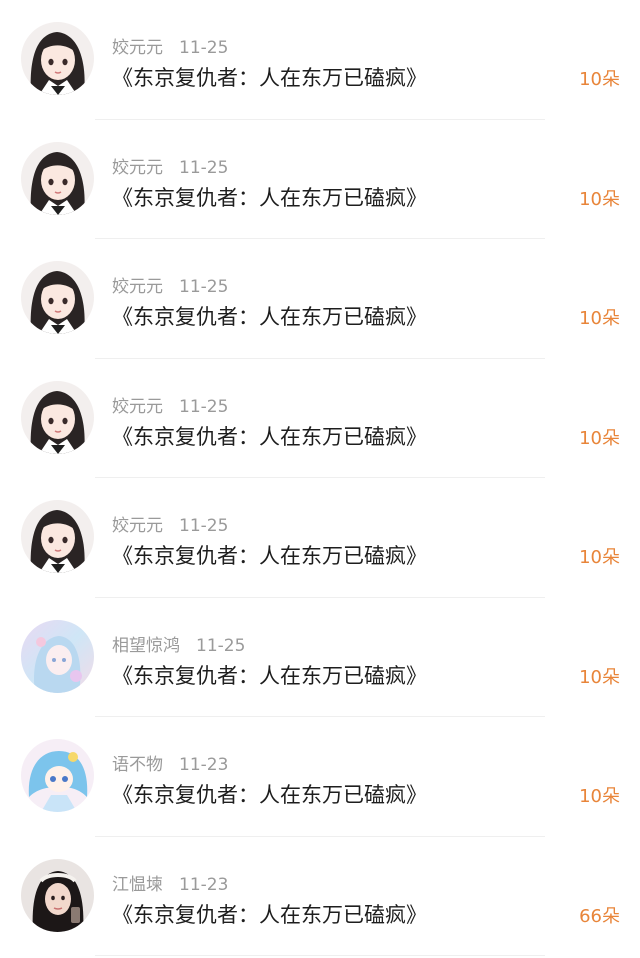  Describe the element at coordinates (146, 646) in the screenshot. I see `username: 相望惊鸿` at that location.